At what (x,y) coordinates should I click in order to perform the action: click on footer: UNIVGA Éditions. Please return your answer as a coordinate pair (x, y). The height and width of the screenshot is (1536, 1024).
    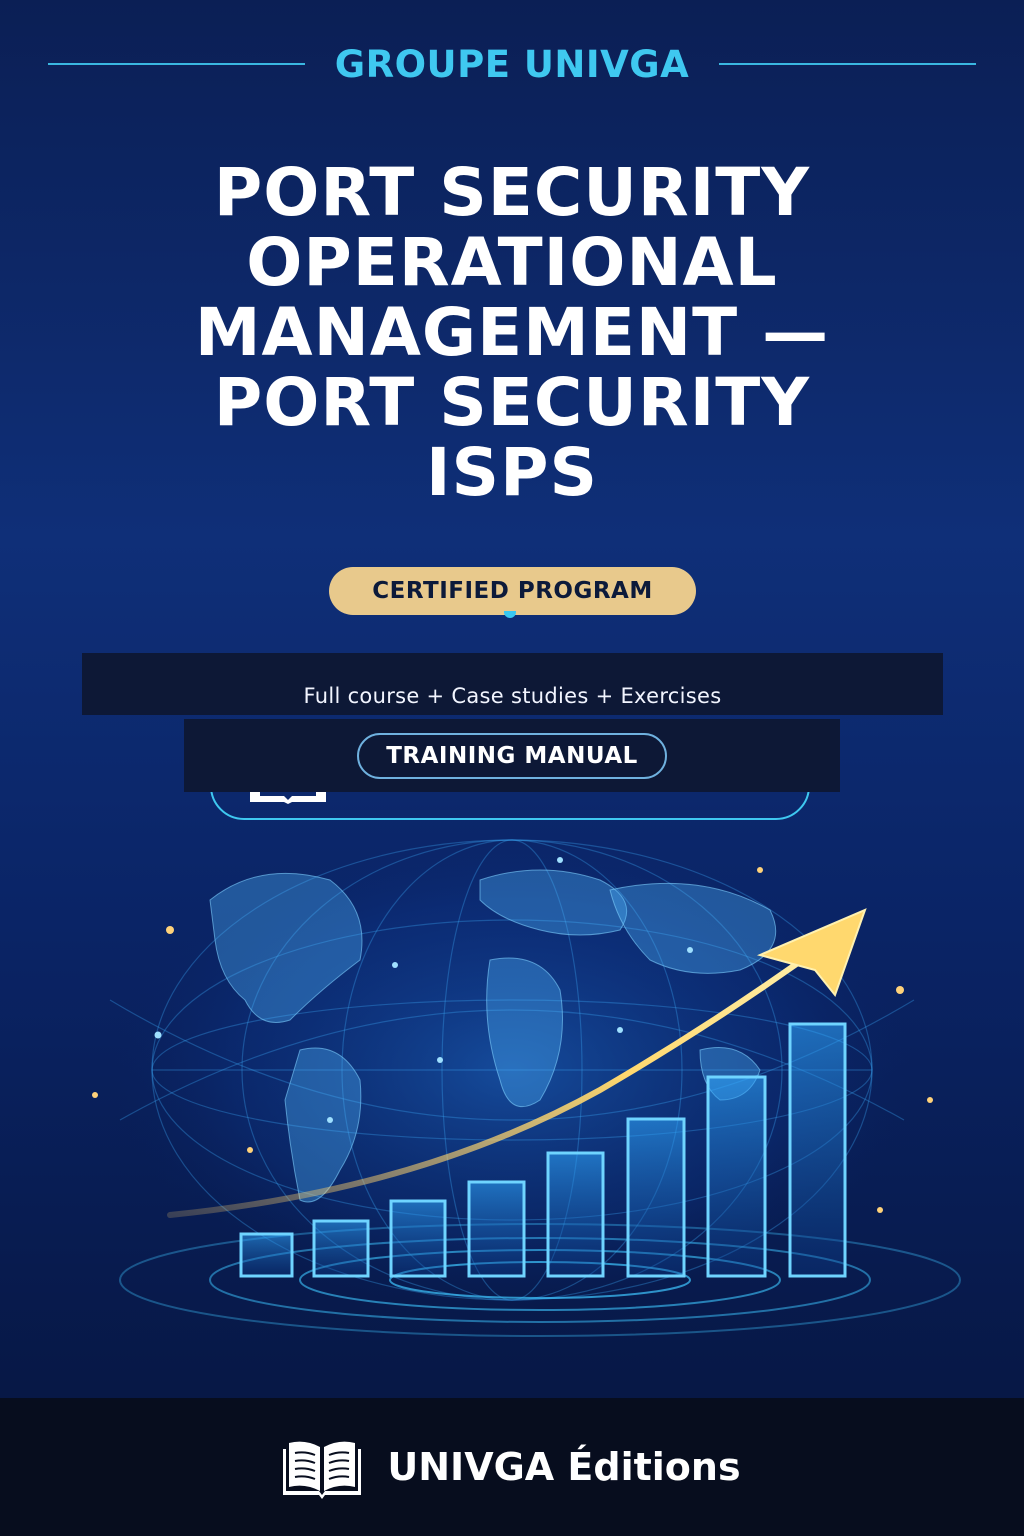
    Looking at the image, I should click on (512, 1467).